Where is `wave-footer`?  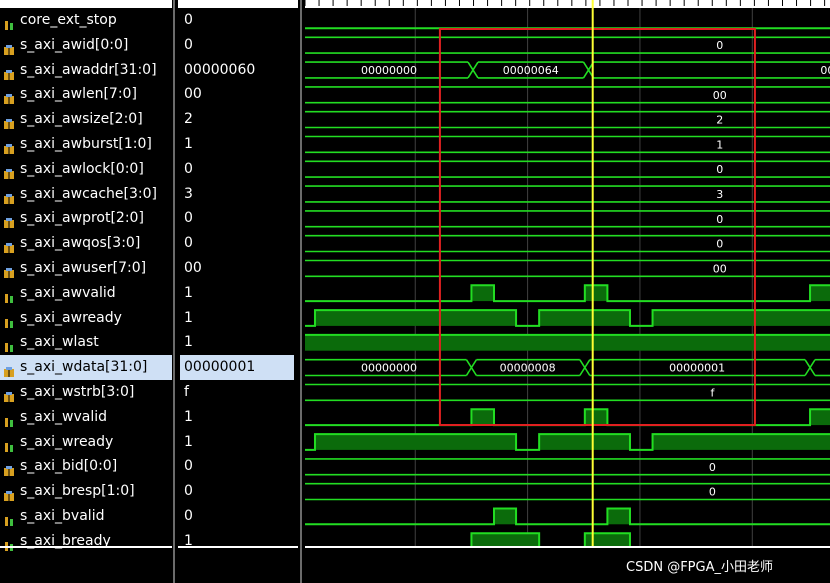 wave-footer is located at coordinates (567, 547).